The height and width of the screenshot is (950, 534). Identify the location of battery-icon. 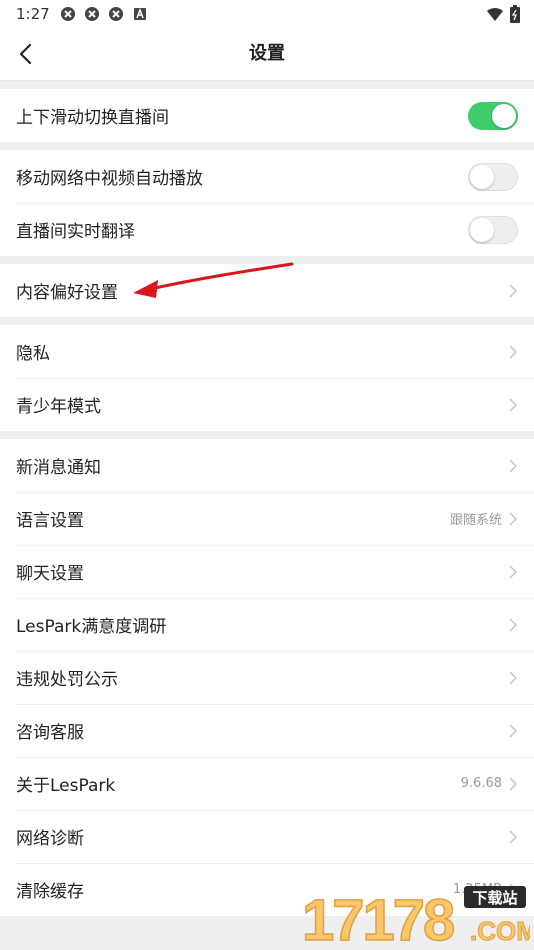
(515, 14).